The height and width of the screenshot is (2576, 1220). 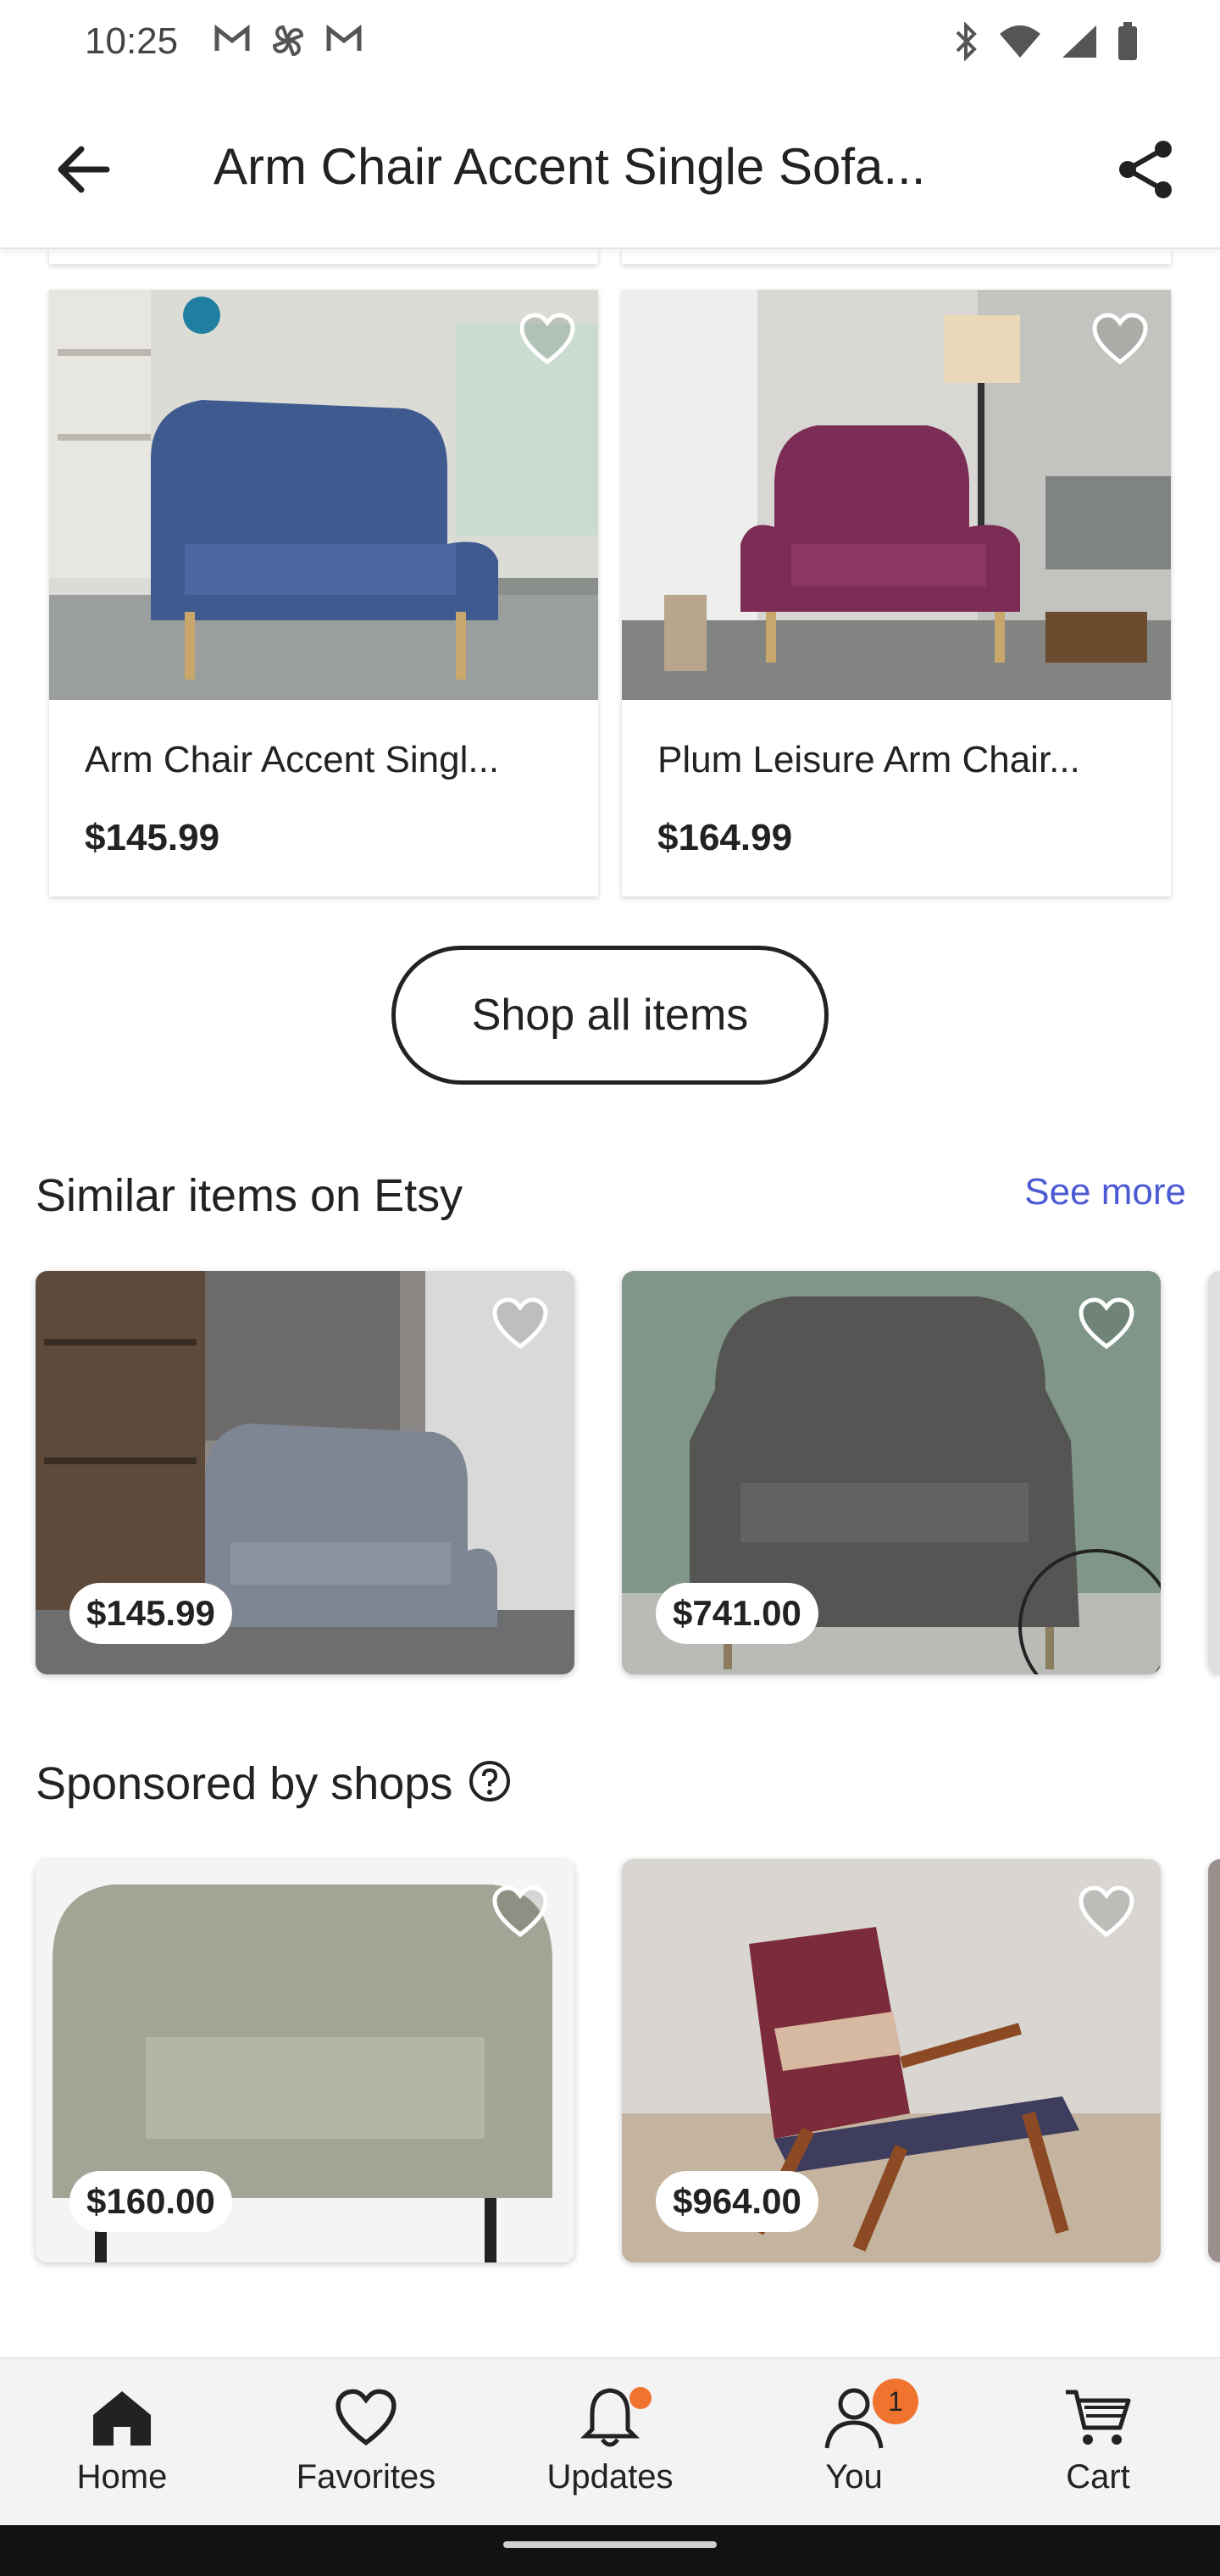 What do you see at coordinates (891, 1472) in the screenshot?
I see `similar-item-tile: $741.00` at bounding box center [891, 1472].